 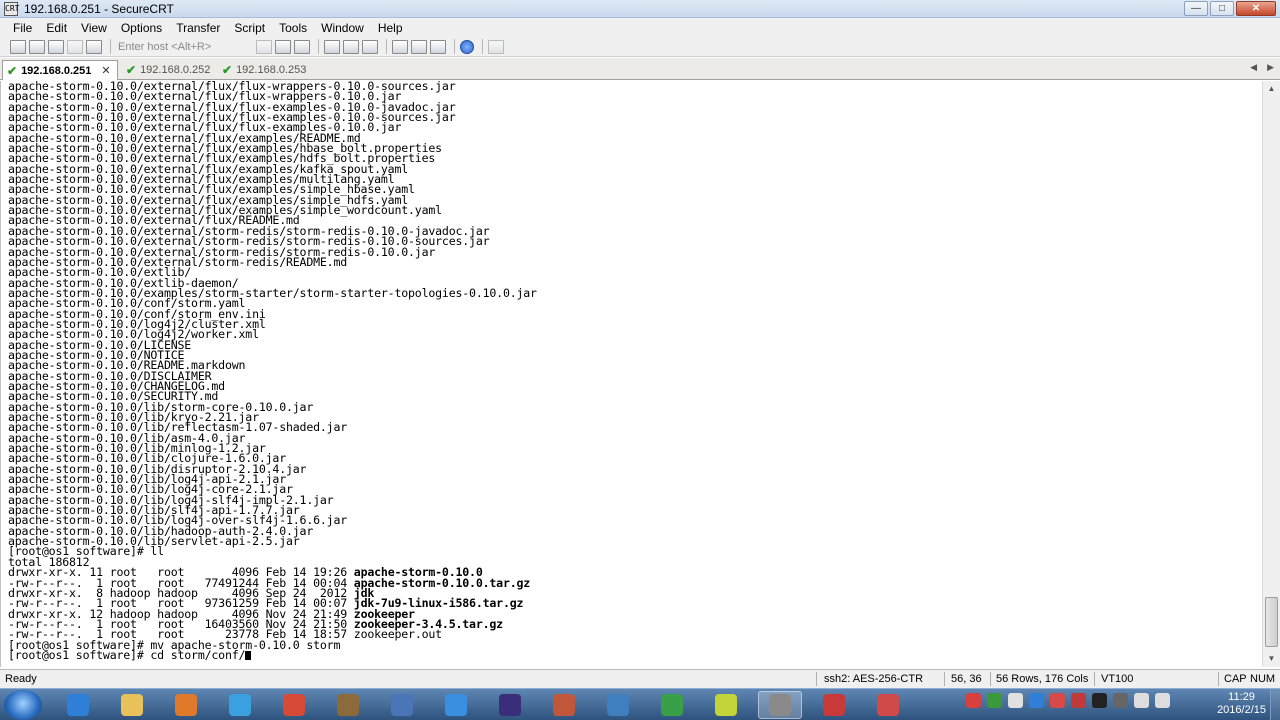 What do you see at coordinates (127, 654) in the screenshot?
I see `current-prompt: [root@os1 software]# cd storm/conf/` at bounding box center [127, 654].